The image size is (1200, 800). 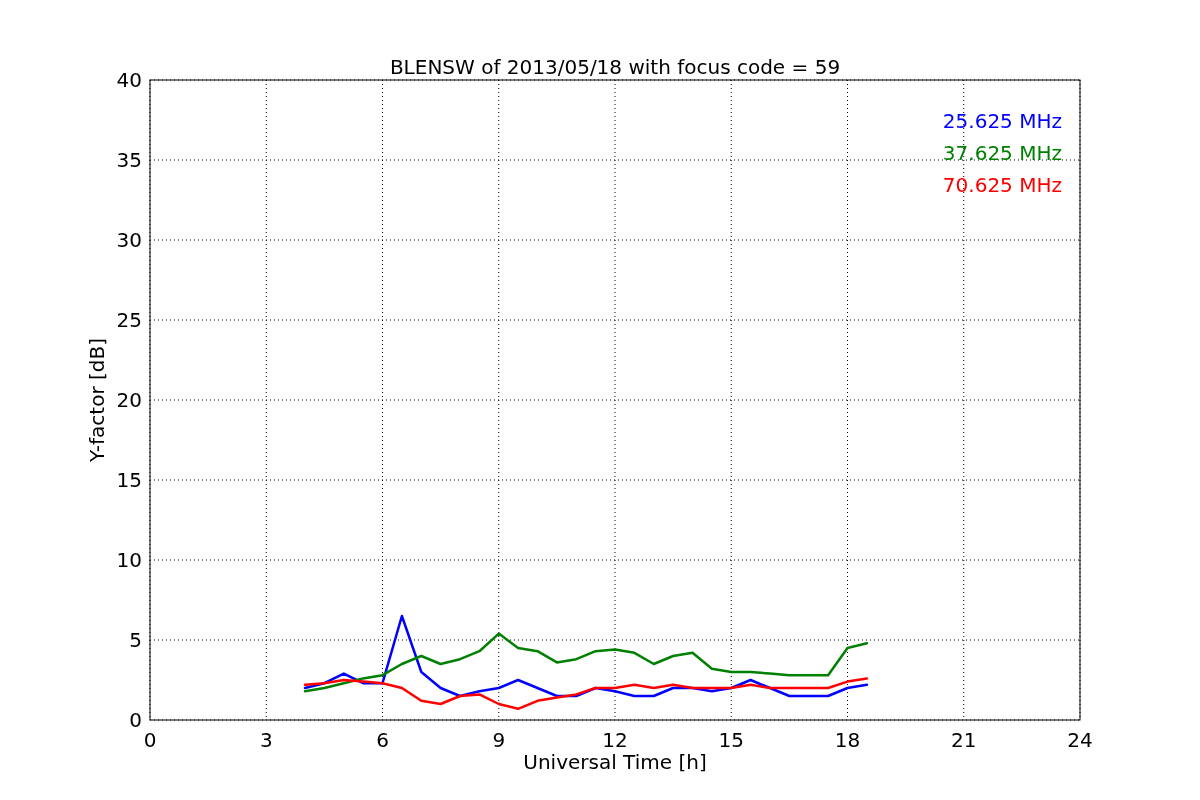 I want to click on tick-label: 24, so click(x=1080, y=740).